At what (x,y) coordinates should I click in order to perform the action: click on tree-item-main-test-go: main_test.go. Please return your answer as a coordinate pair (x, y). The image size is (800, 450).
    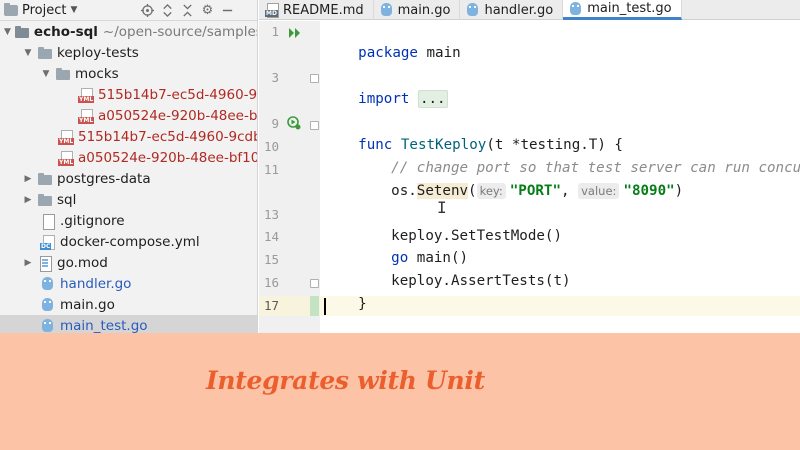
    Looking at the image, I should click on (128, 324).